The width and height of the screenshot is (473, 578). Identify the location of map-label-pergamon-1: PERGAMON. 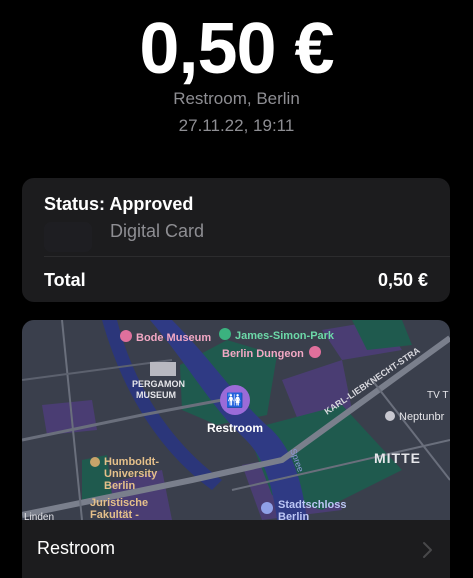
(158, 384).